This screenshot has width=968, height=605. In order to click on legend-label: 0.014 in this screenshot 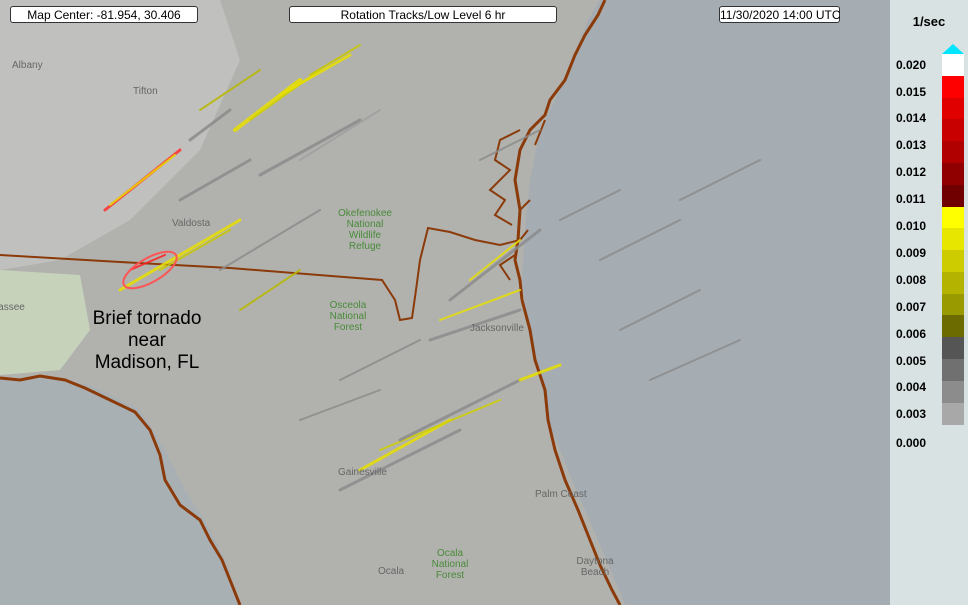, I will do `click(911, 118)`.